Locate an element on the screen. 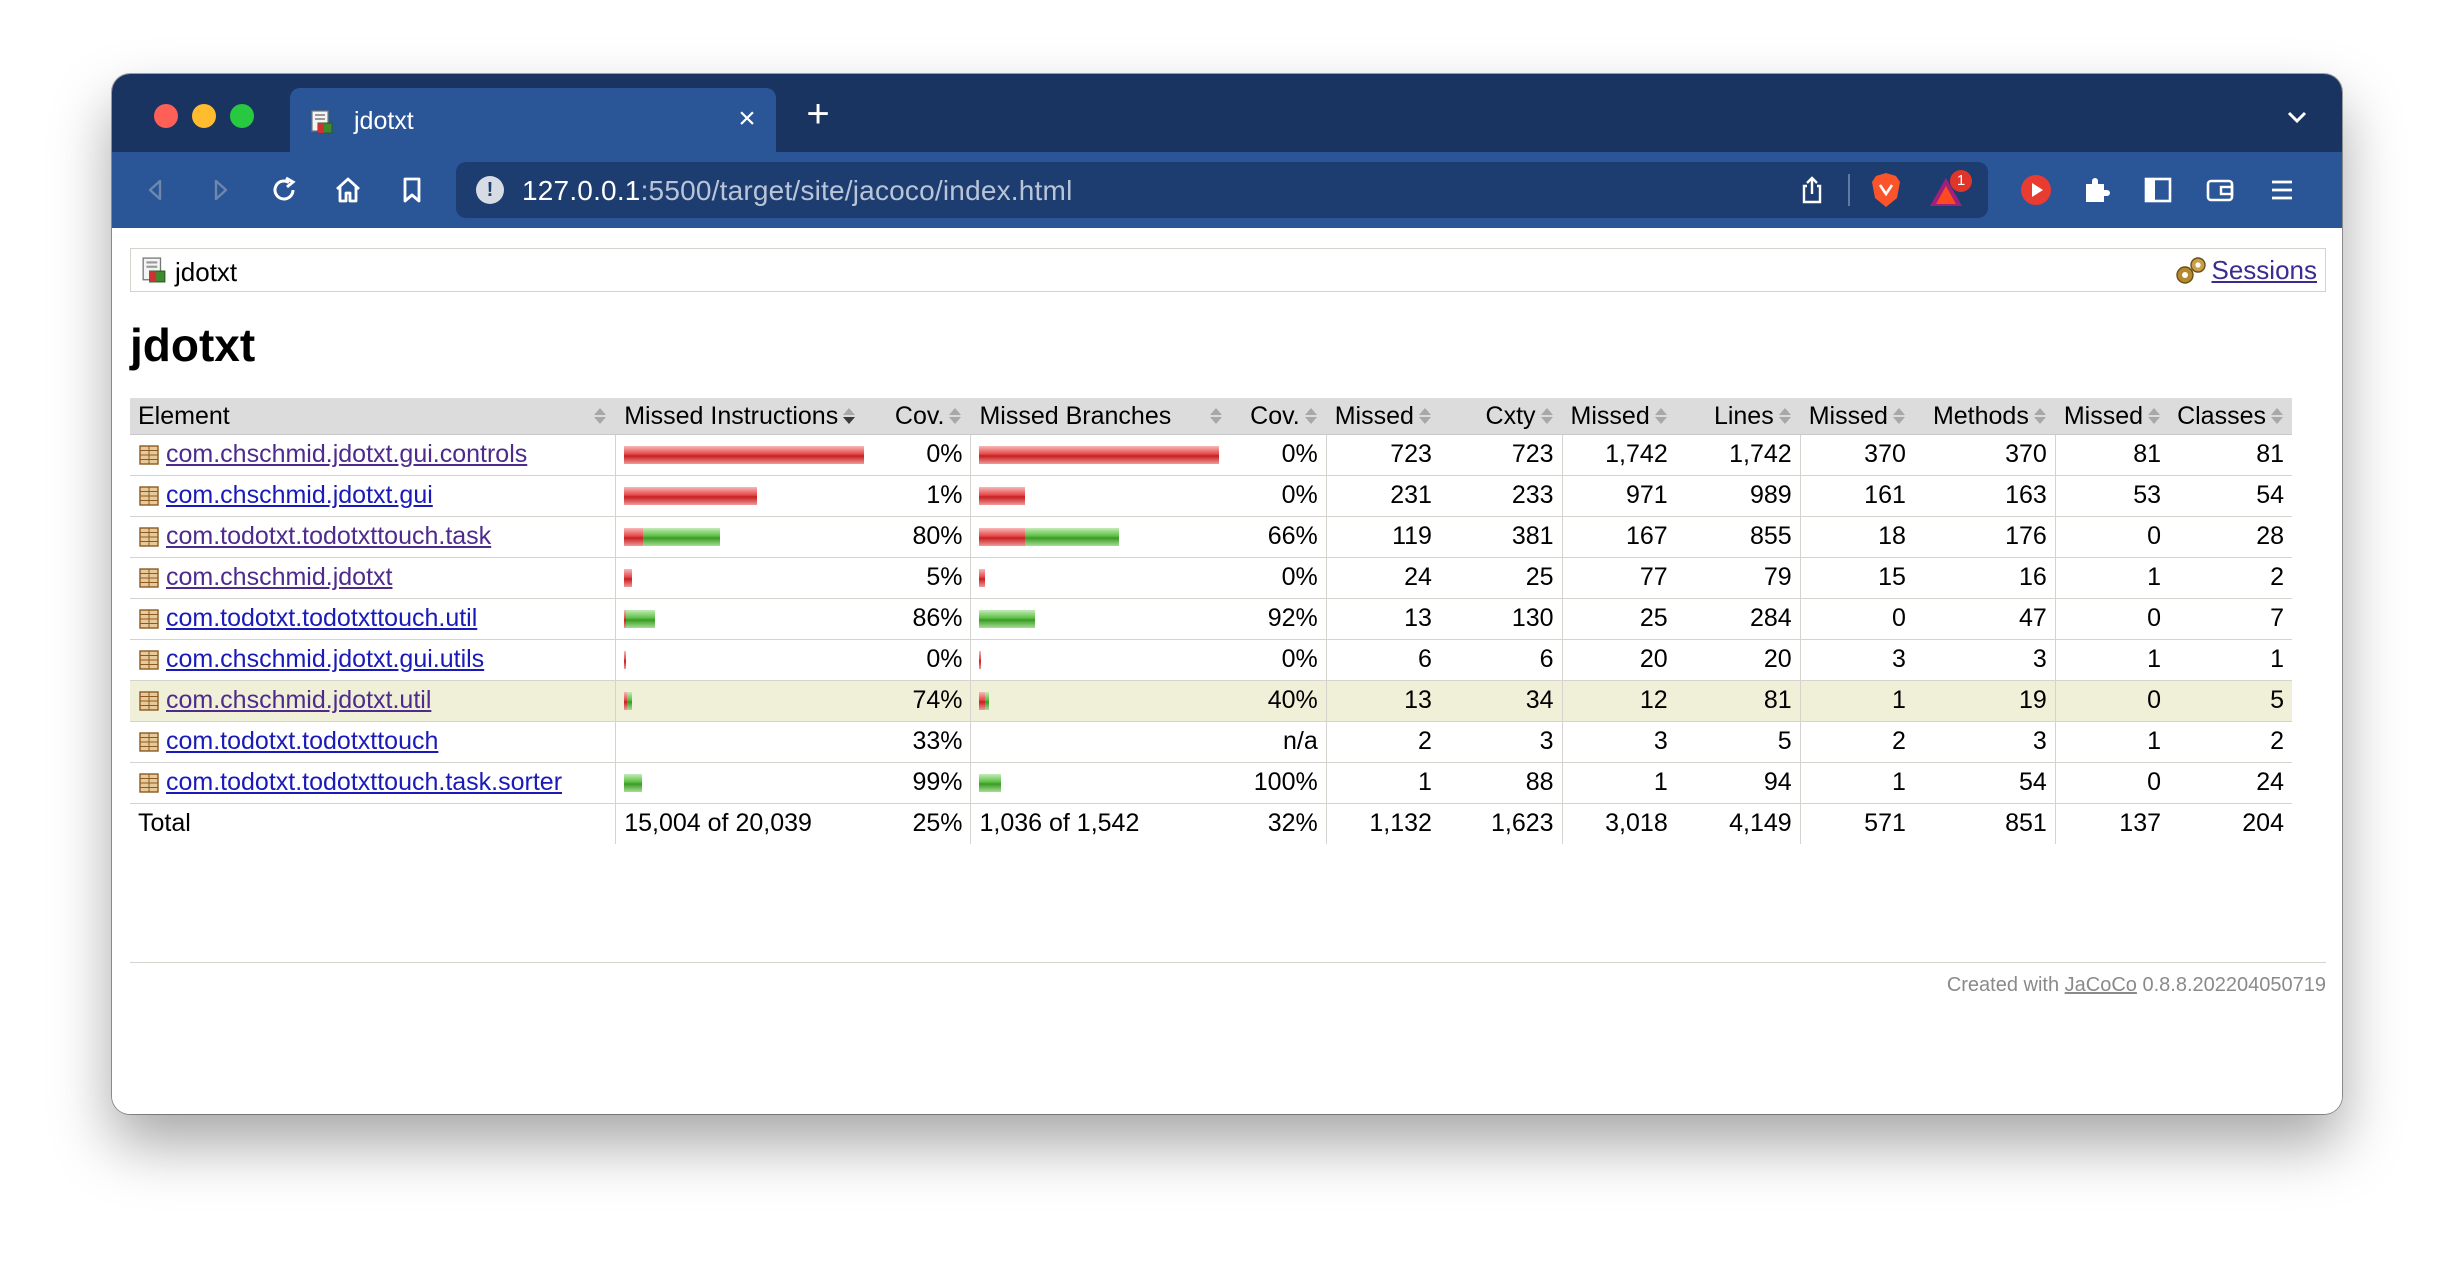 Image resolution: width=2454 pixels, height=1262 pixels. header-cxty-missed: Missed is located at coordinates (1382, 416).